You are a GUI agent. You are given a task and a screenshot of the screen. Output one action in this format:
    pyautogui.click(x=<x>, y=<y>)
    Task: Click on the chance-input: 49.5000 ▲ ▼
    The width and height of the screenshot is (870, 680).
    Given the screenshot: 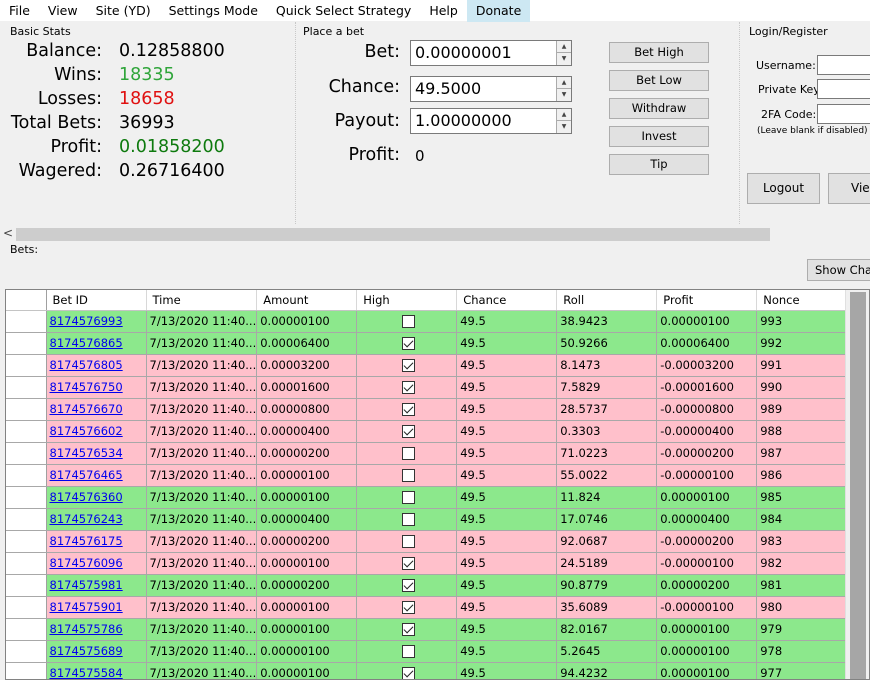 What is the action you would take?
    pyautogui.click(x=491, y=89)
    